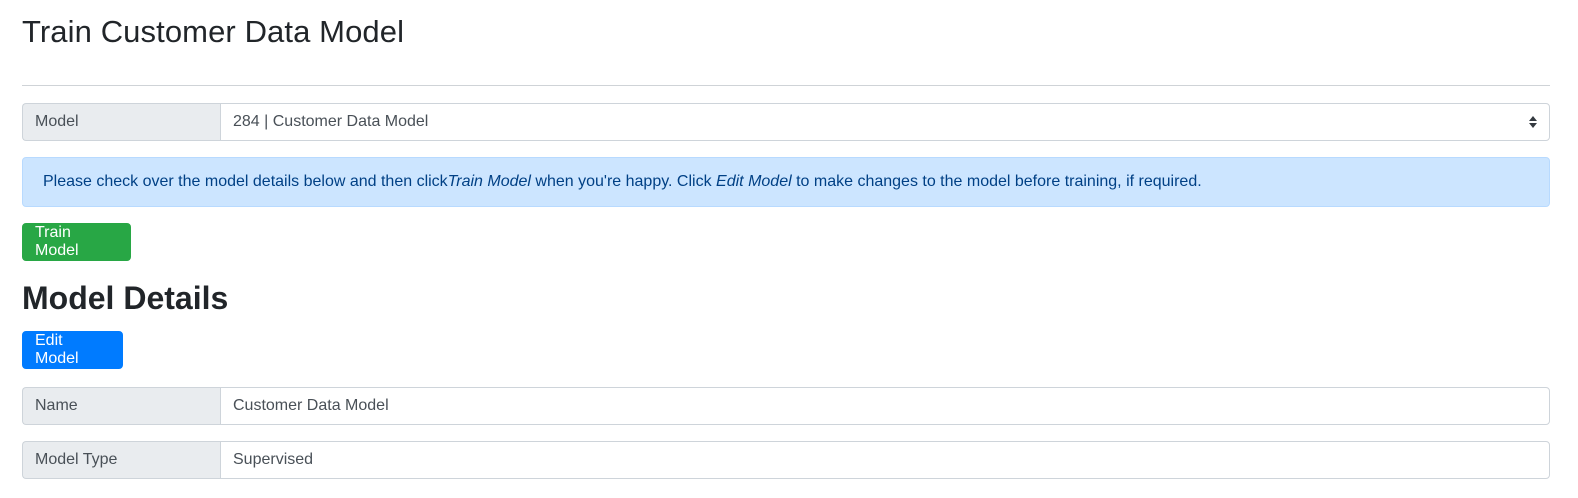  What do you see at coordinates (121, 460) in the screenshot?
I see `model-type-field-label: Model Type` at bounding box center [121, 460].